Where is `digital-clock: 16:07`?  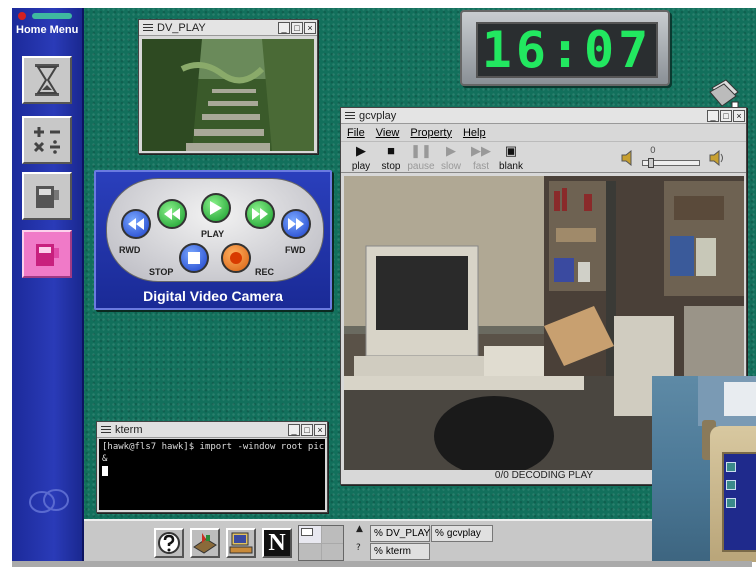 digital-clock: 16:07 is located at coordinates (565, 48).